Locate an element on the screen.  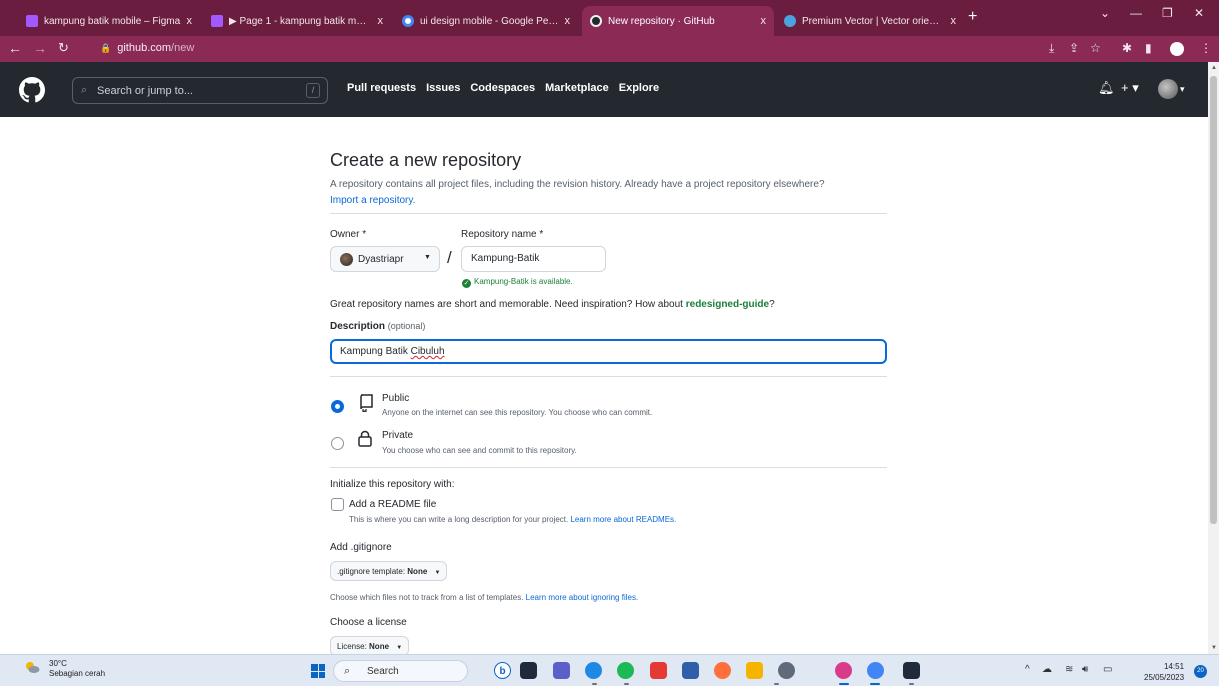
opera-icon is located at coordinates (722, 670).